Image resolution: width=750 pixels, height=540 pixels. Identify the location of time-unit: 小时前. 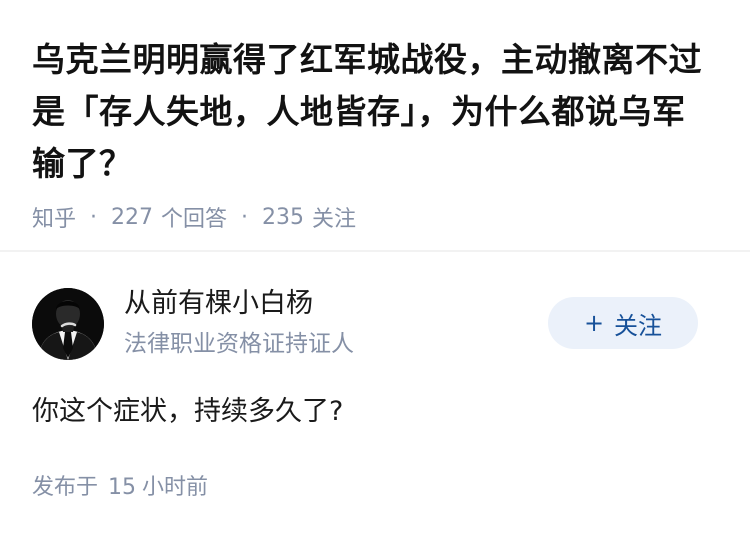
(175, 487).